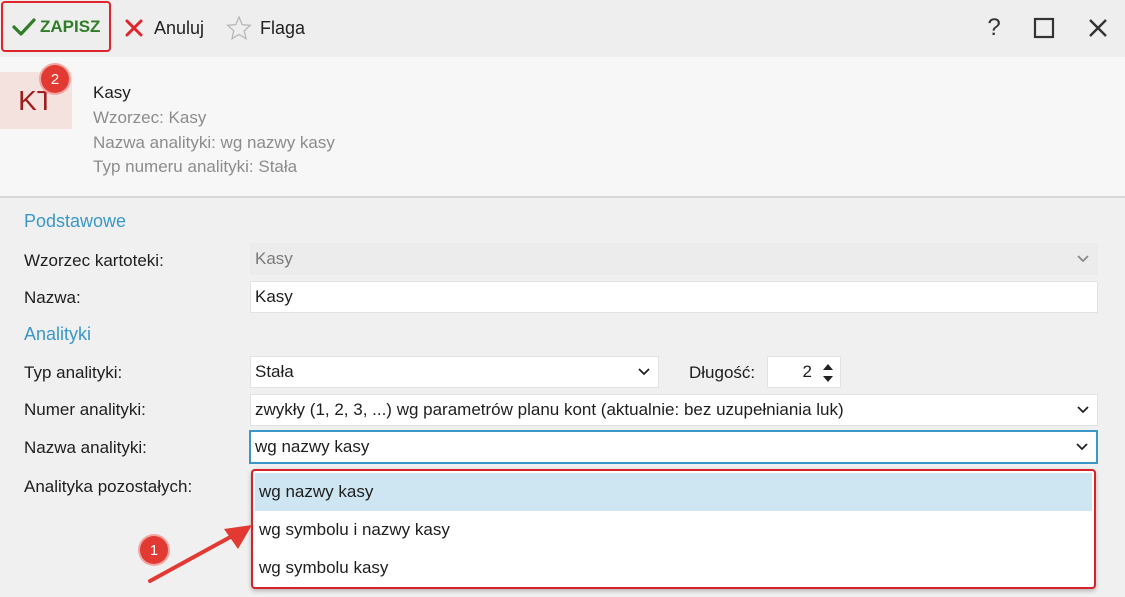 This screenshot has width=1125, height=597. What do you see at coordinates (674, 297) in the screenshot?
I see `name-input: Kasy` at bounding box center [674, 297].